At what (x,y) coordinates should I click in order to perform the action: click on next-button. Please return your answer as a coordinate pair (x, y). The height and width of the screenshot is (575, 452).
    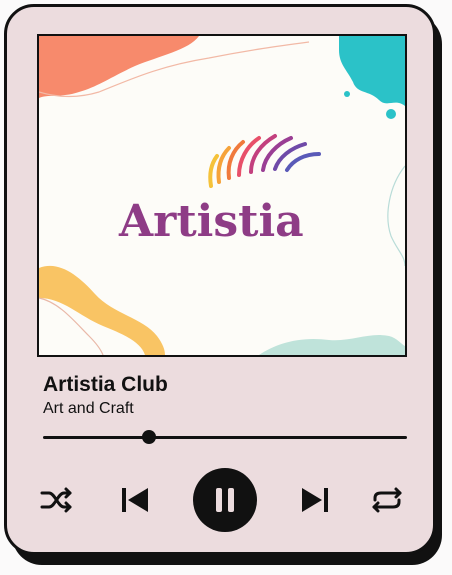
    Looking at the image, I should click on (315, 500).